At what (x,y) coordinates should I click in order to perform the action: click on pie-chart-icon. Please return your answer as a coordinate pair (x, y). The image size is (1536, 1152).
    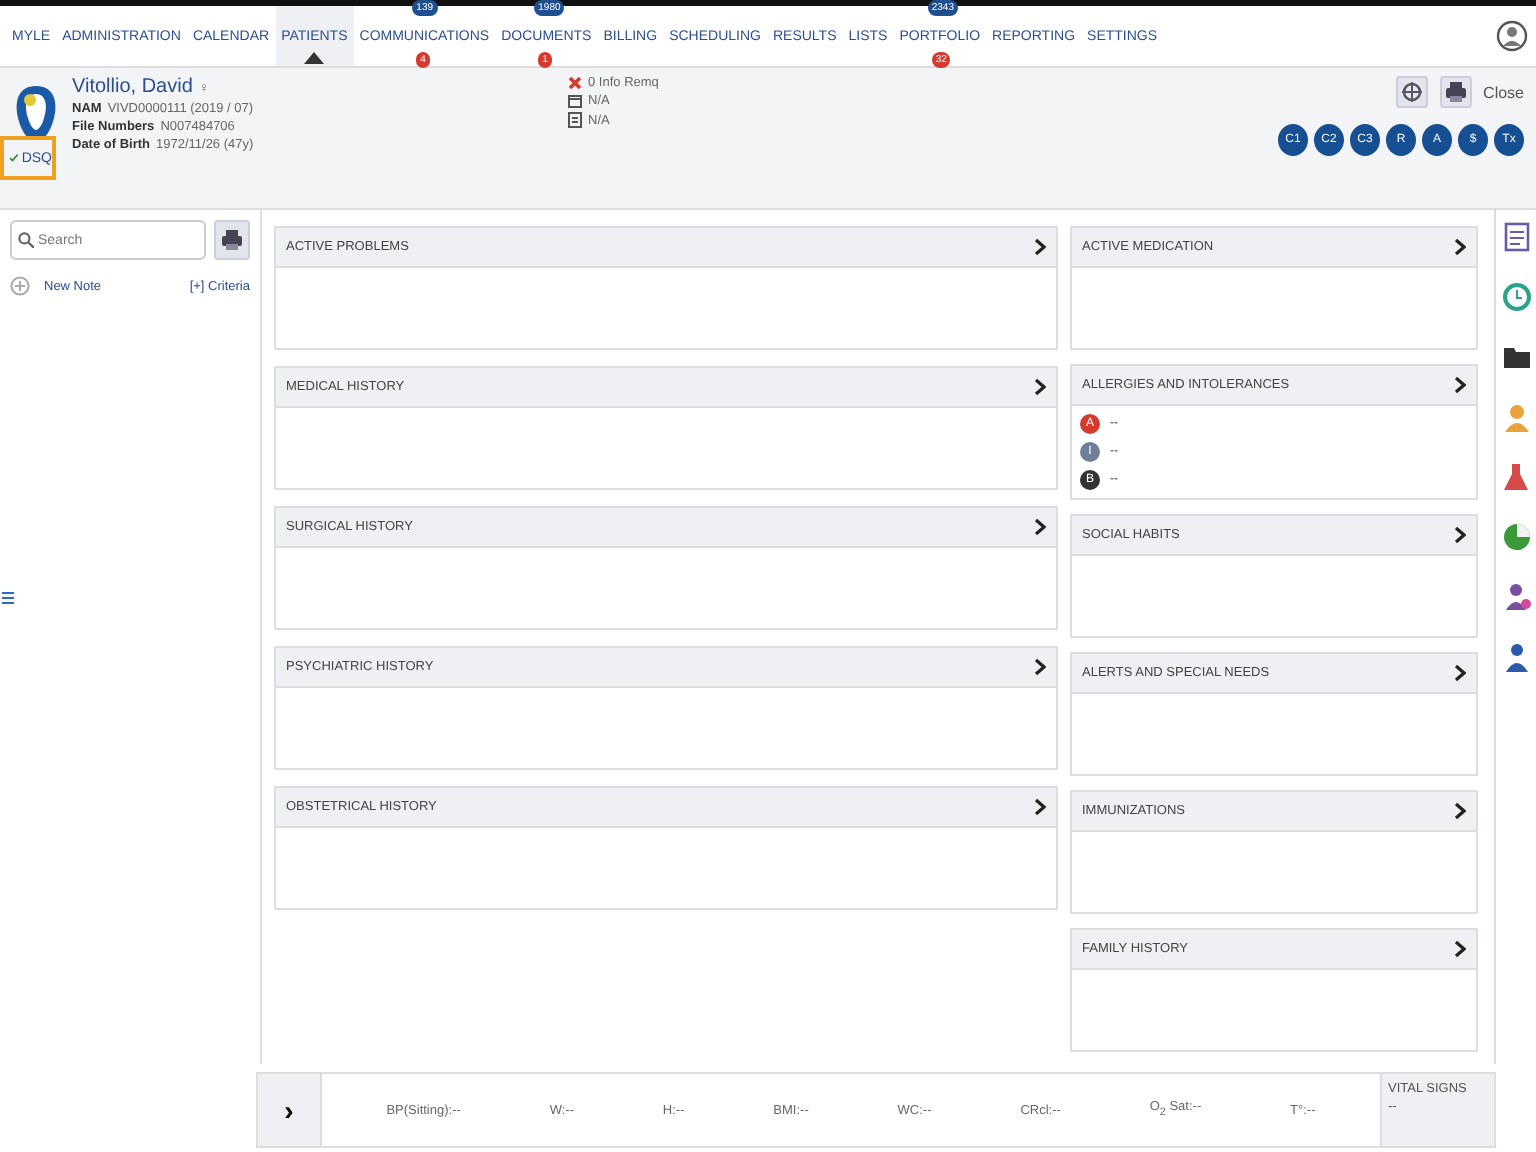
    Looking at the image, I should click on (1516, 537).